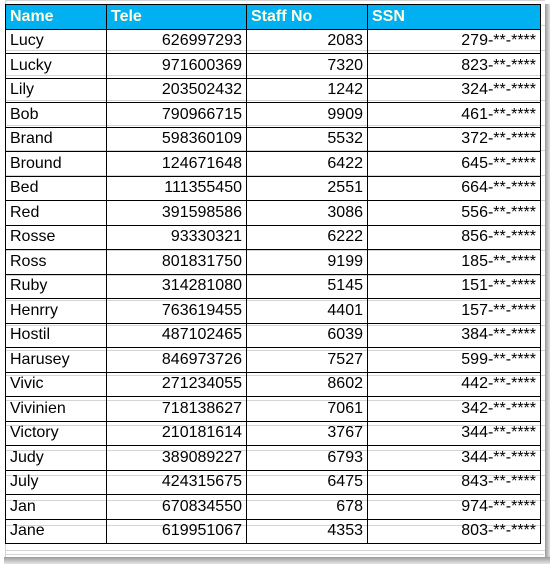 This screenshot has width=550, height=564. Describe the element at coordinates (307, 433) in the screenshot. I see `cell-staff-no: 3767` at that location.